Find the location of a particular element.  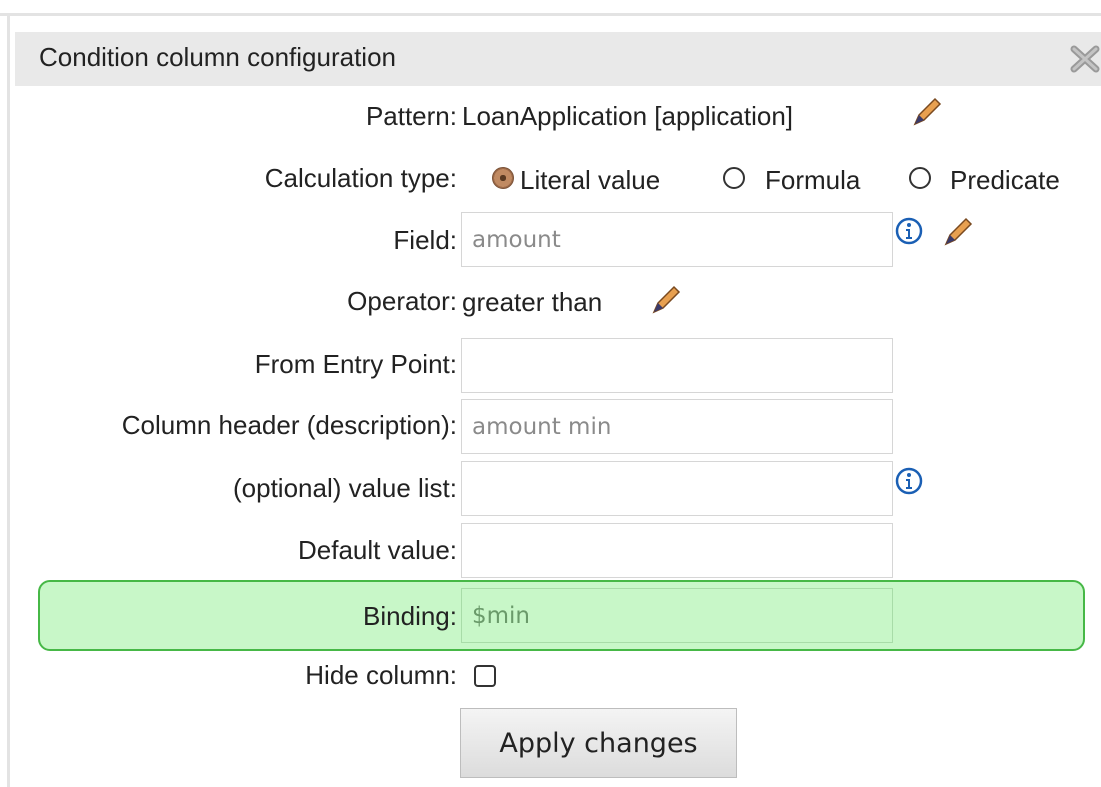

operator-label: Operator: is located at coordinates (402, 301).